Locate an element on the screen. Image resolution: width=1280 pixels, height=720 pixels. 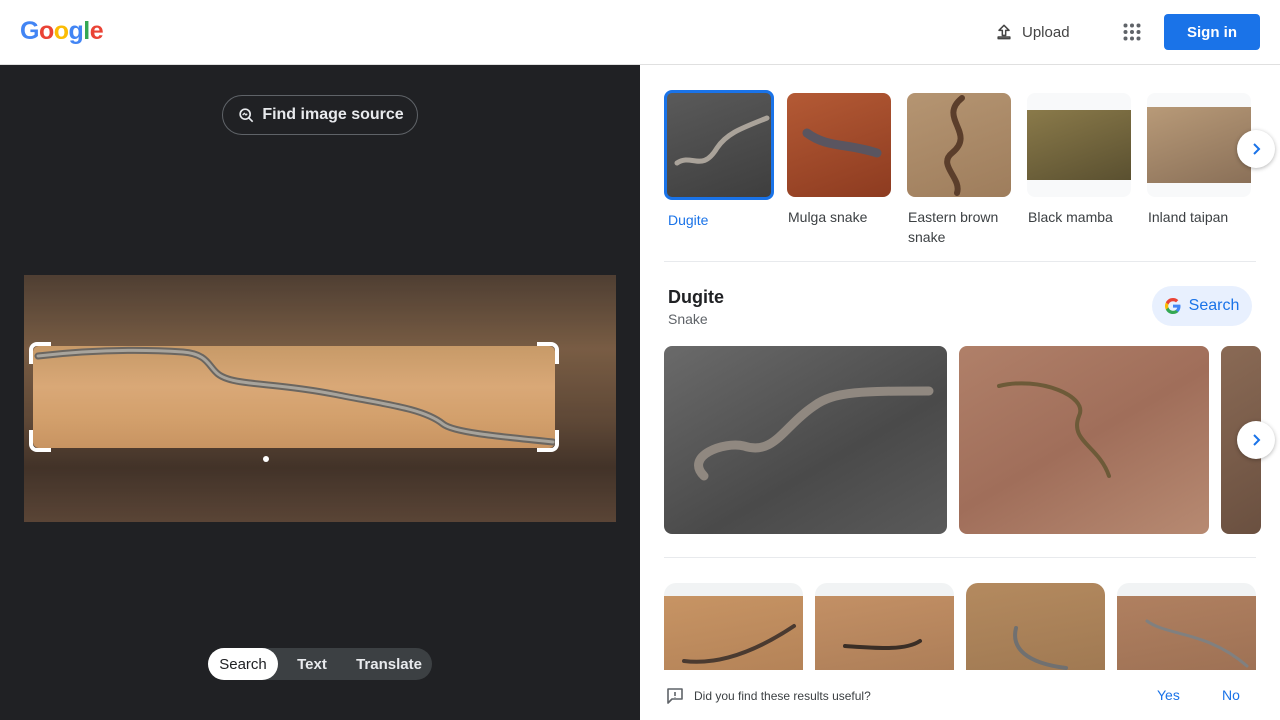
entity-search-button: Search is located at coordinates (1202, 306).